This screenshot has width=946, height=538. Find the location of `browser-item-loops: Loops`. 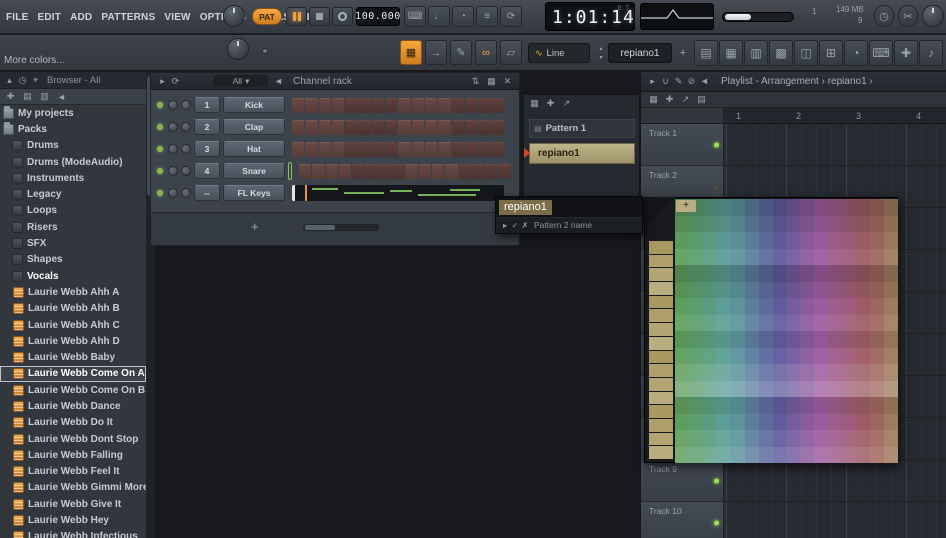

browser-item-loops: Loops is located at coordinates (73, 211).